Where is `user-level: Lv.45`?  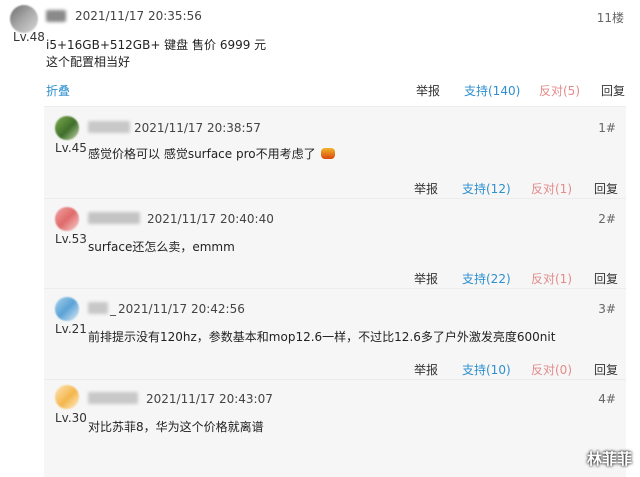
user-level: Lv.45 is located at coordinates (71, 148).